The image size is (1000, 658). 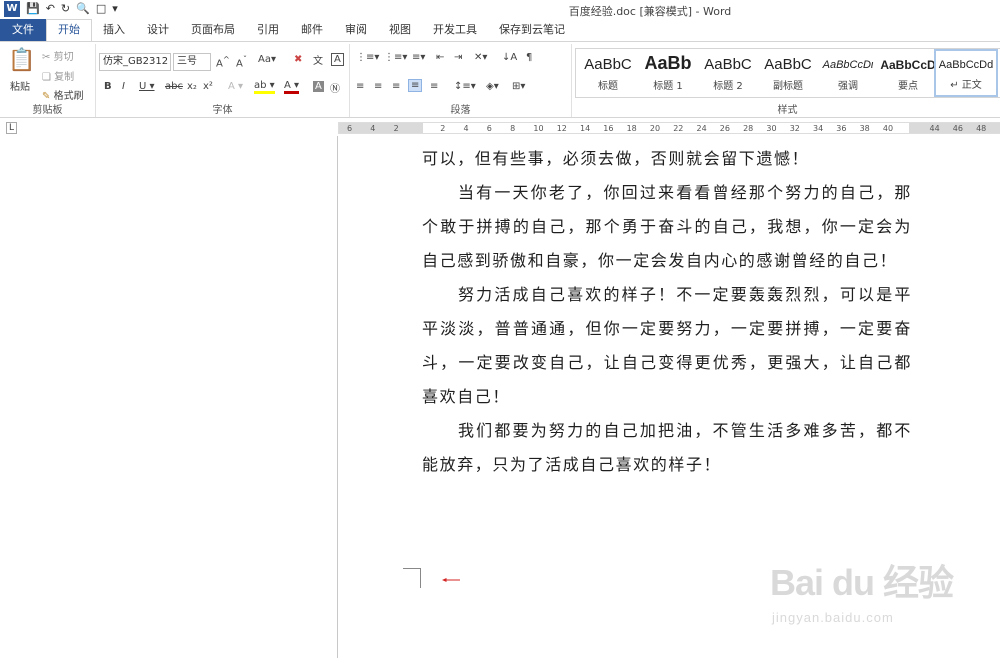 I want to click on style-strong: AaBbCcD 要点, so click(x=908, y=73).